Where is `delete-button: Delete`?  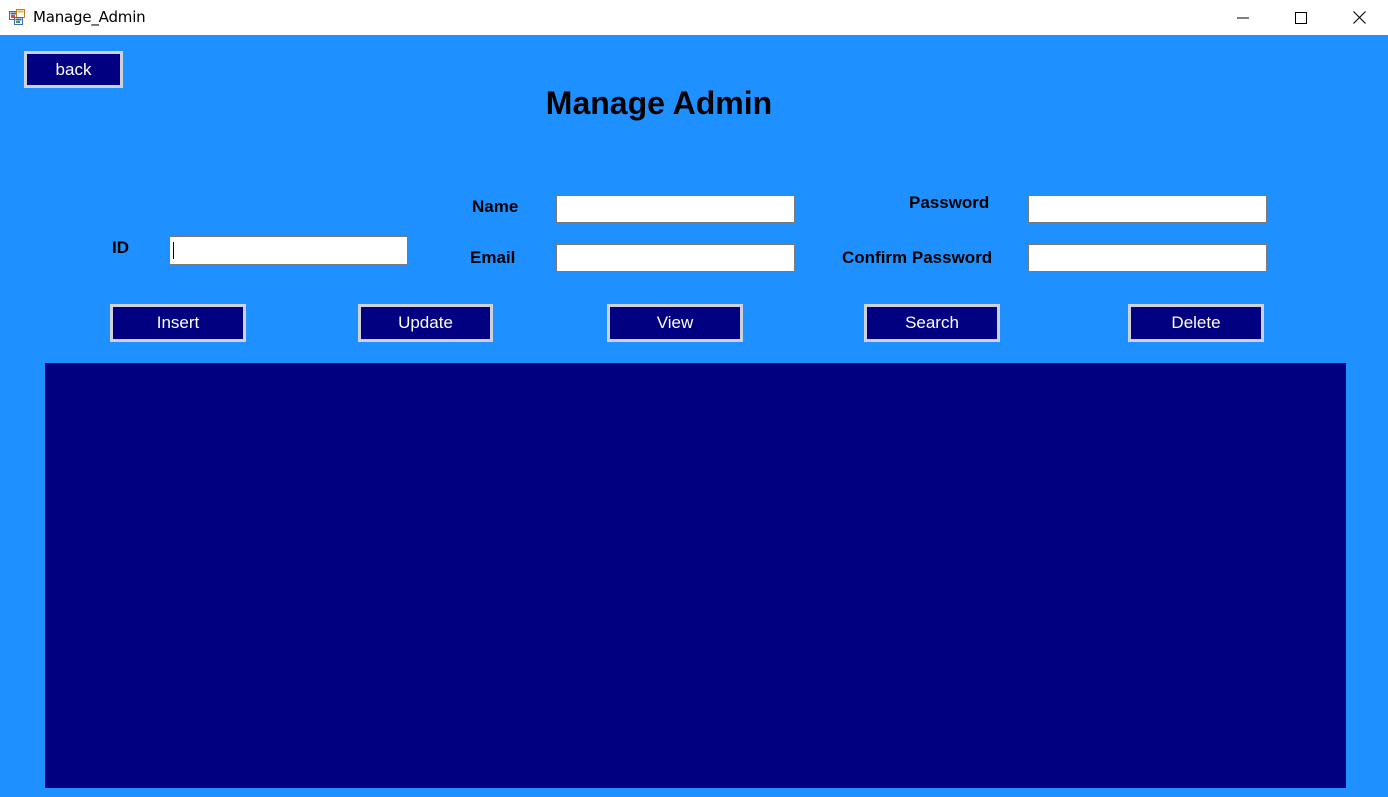
delete-button: Delete is located at coordinates (1196, 323).